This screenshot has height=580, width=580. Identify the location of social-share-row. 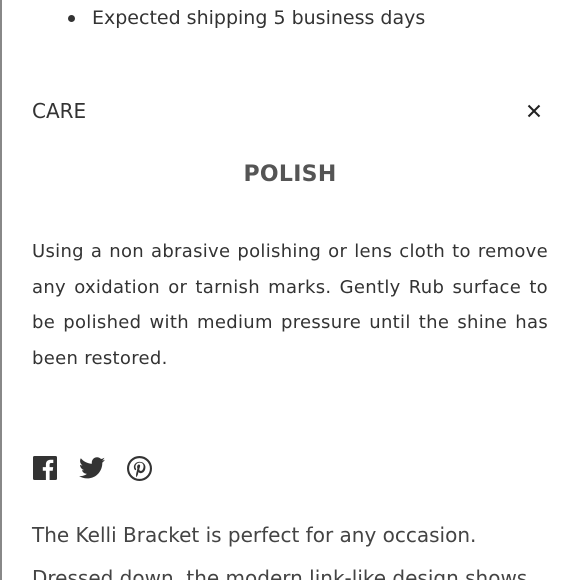
(92, 468).